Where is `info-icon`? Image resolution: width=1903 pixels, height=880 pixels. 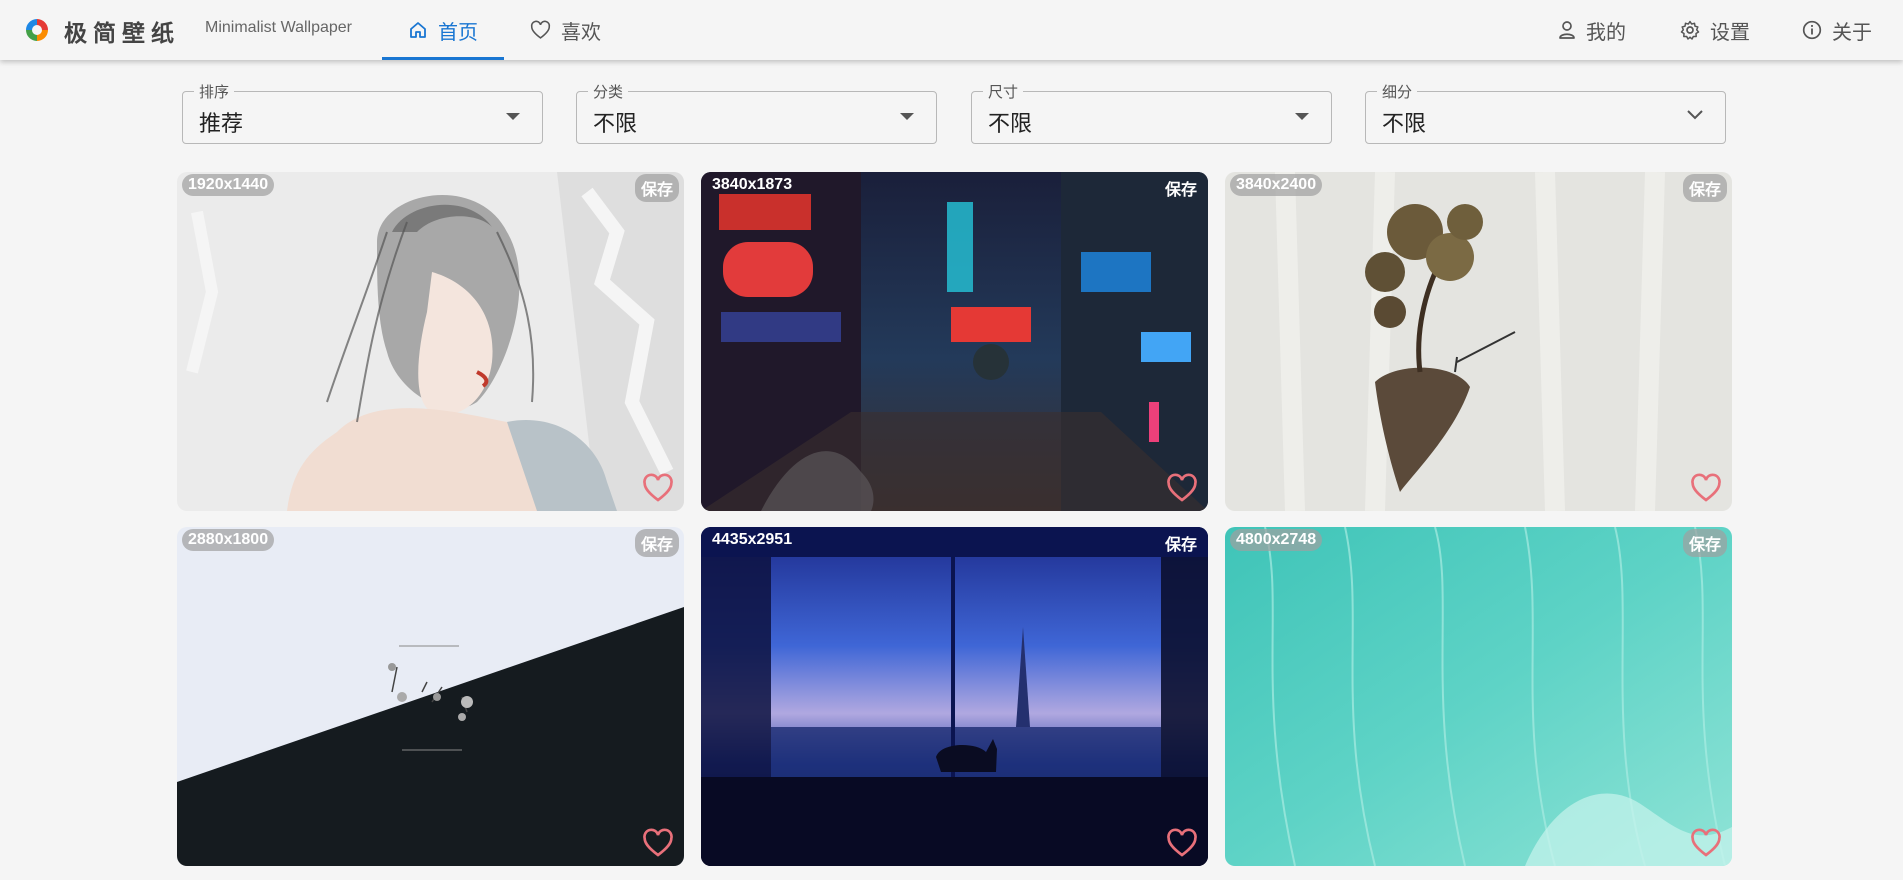
info-icon is located at coordinates (1812, 30).